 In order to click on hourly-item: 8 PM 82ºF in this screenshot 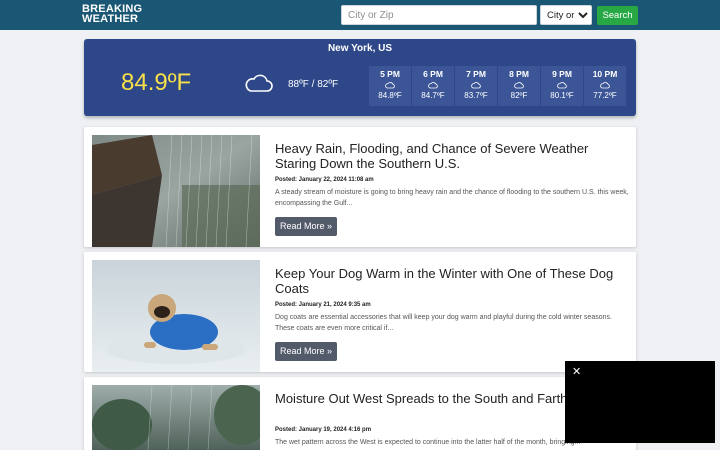, I will do `click(519, 86)`.